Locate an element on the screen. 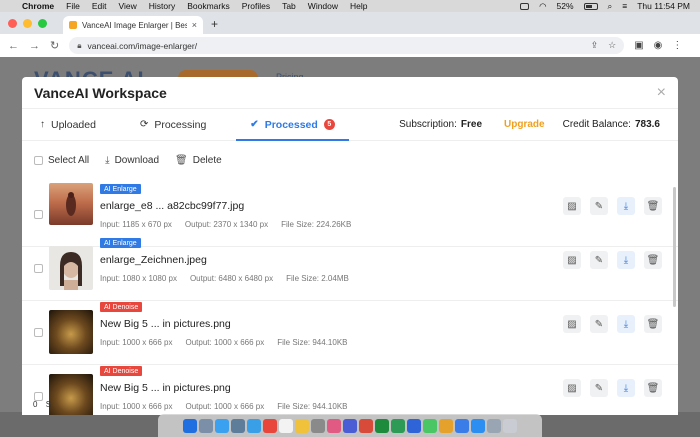 This screenshot has height=437, width=700. menu-chrome: Chrome is located at coordinates (38, 6).